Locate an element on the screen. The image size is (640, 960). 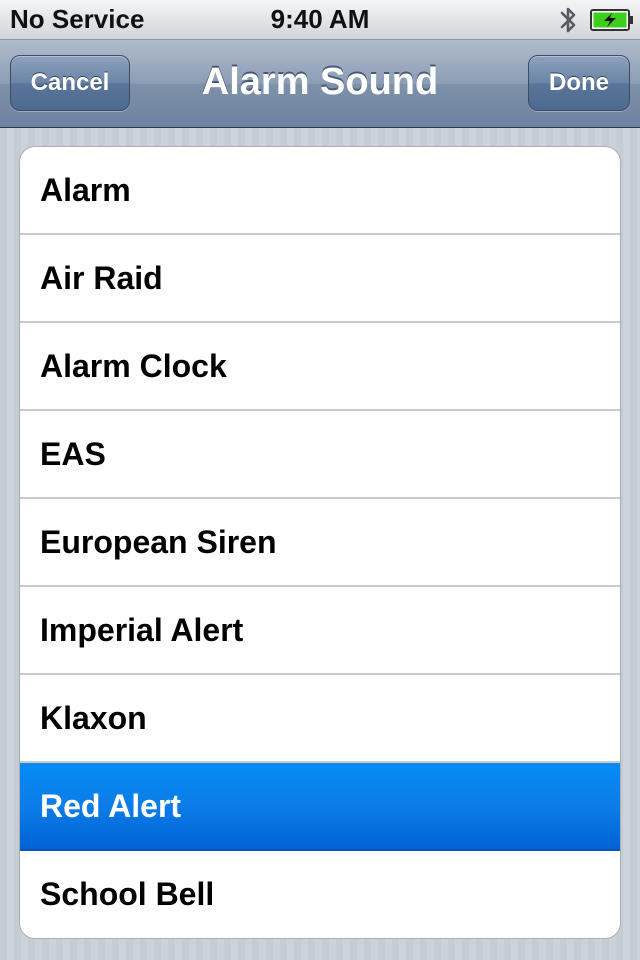
list-item-european-siren: European Siren is located at coordinates (320, 543).